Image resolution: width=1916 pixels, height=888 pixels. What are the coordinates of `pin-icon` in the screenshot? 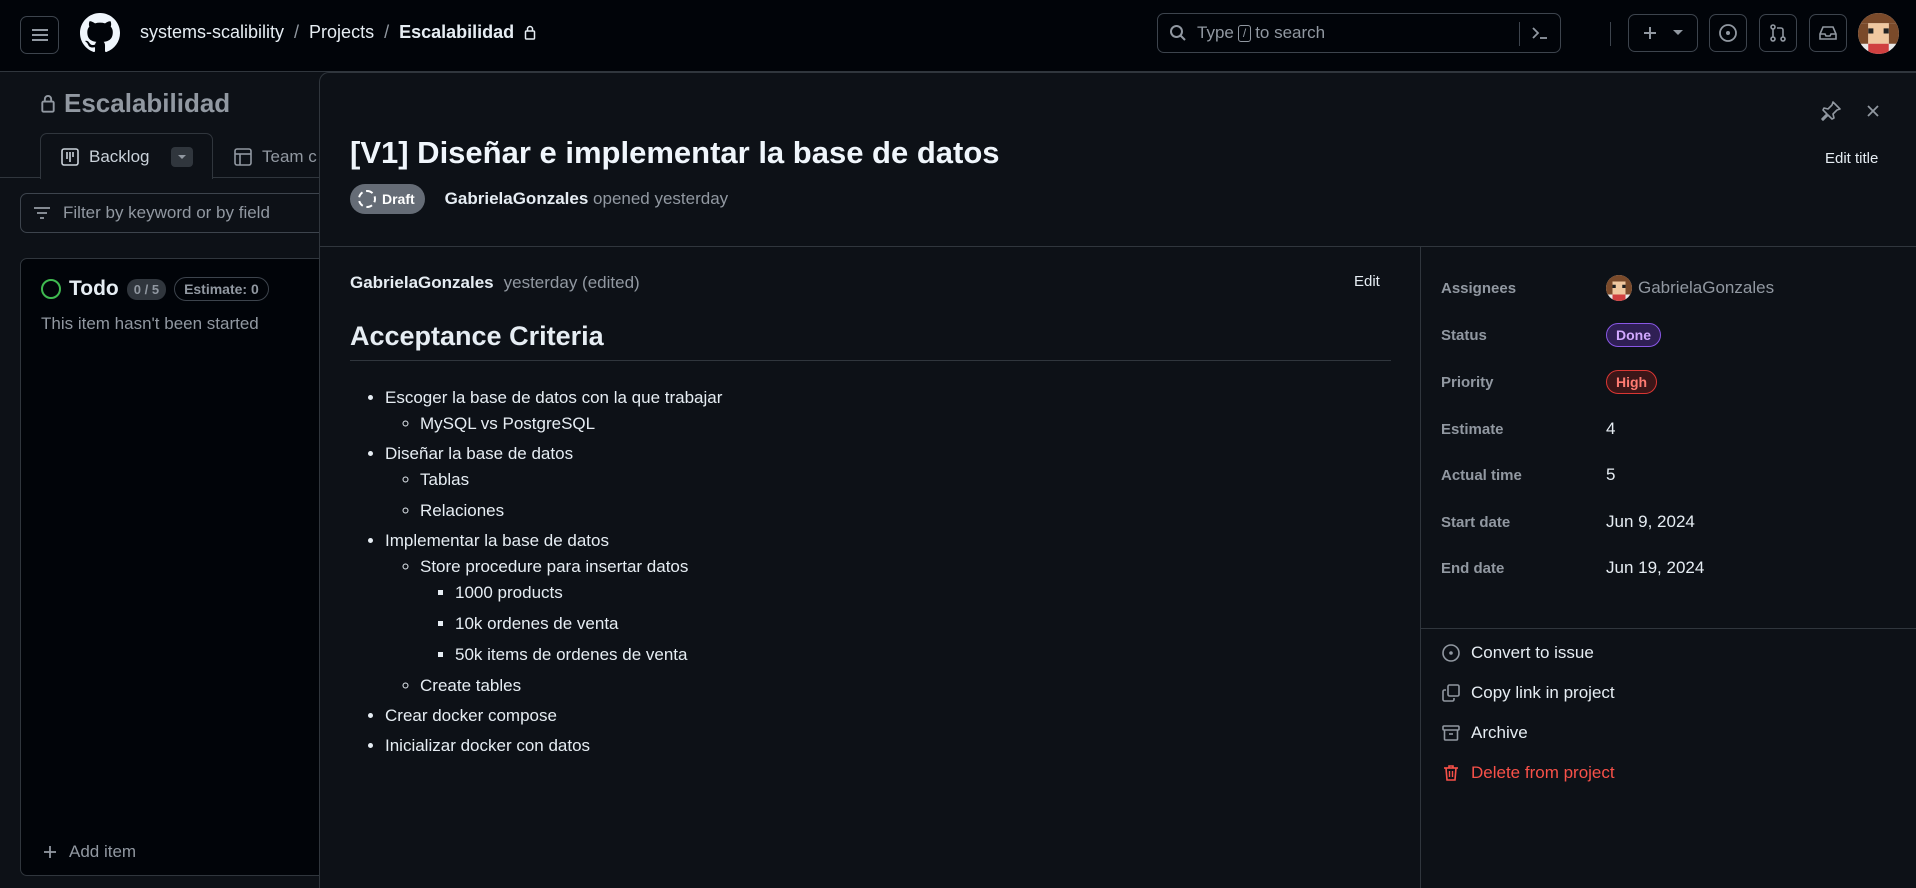 It's located at (1831, 111).